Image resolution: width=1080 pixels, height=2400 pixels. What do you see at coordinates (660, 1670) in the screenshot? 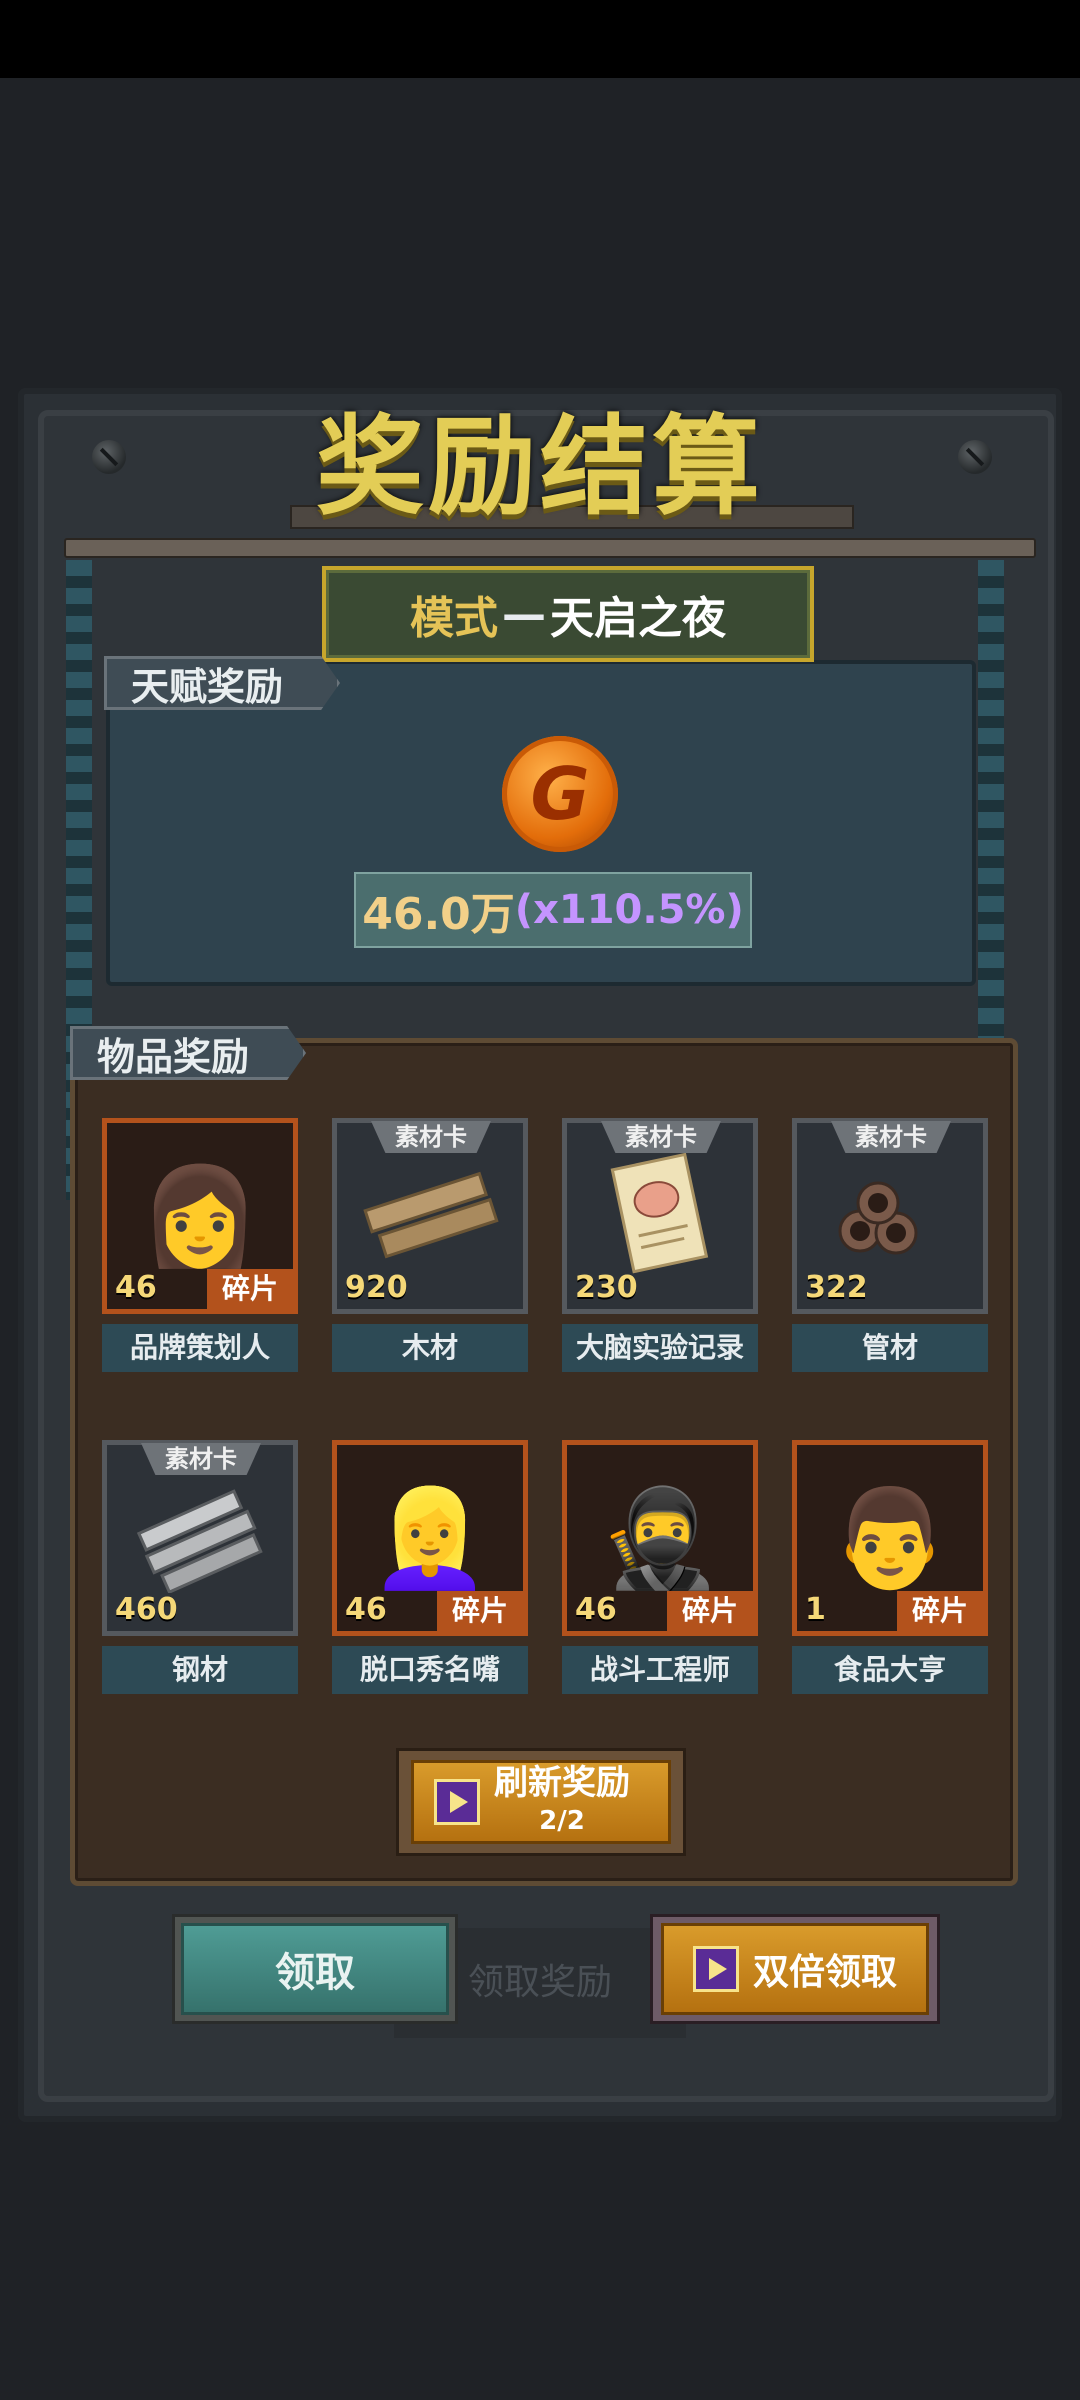
I see `item-name: 战斗工程师` at bounding box center [660, 1670].